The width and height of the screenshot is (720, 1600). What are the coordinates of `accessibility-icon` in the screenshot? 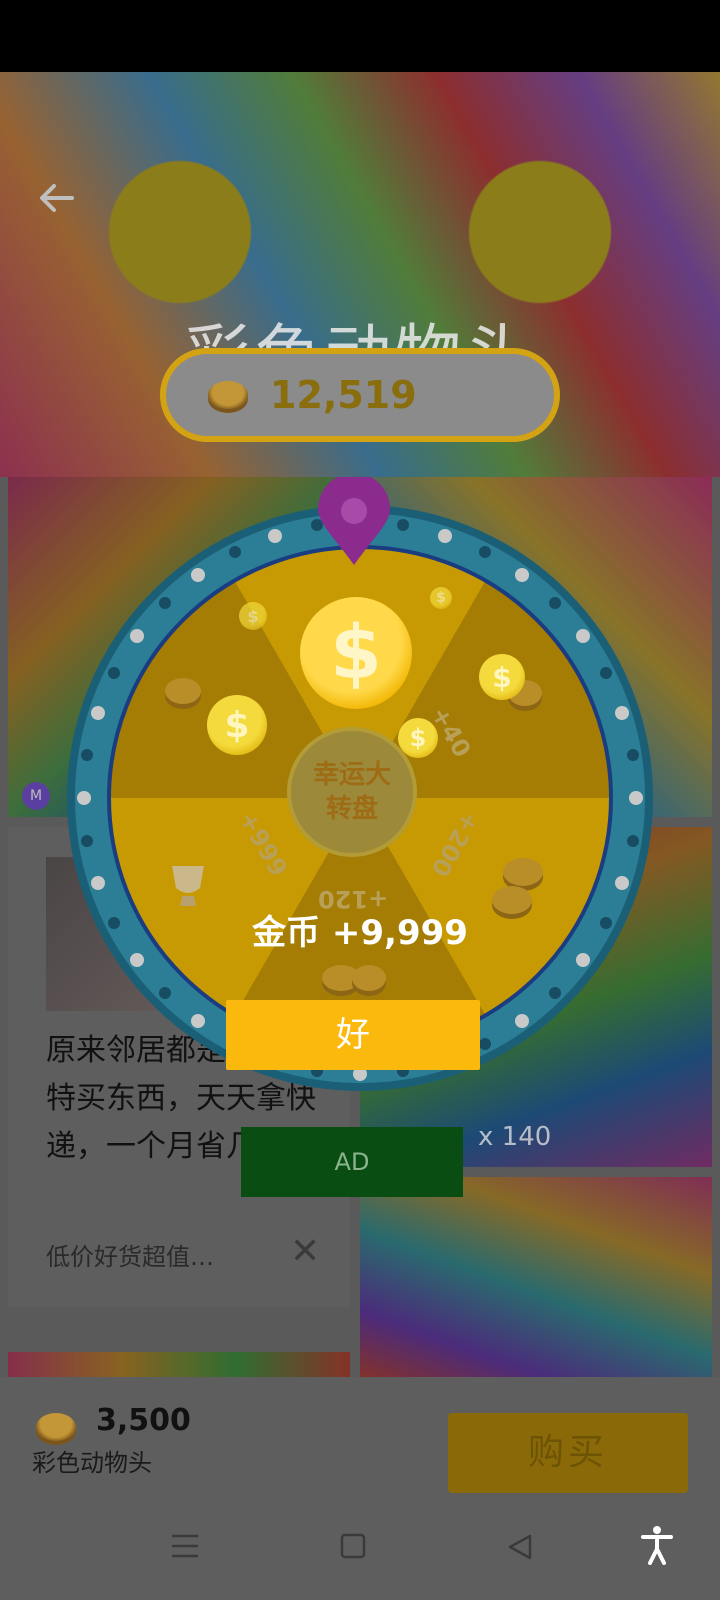 It's located at (657, 1545).